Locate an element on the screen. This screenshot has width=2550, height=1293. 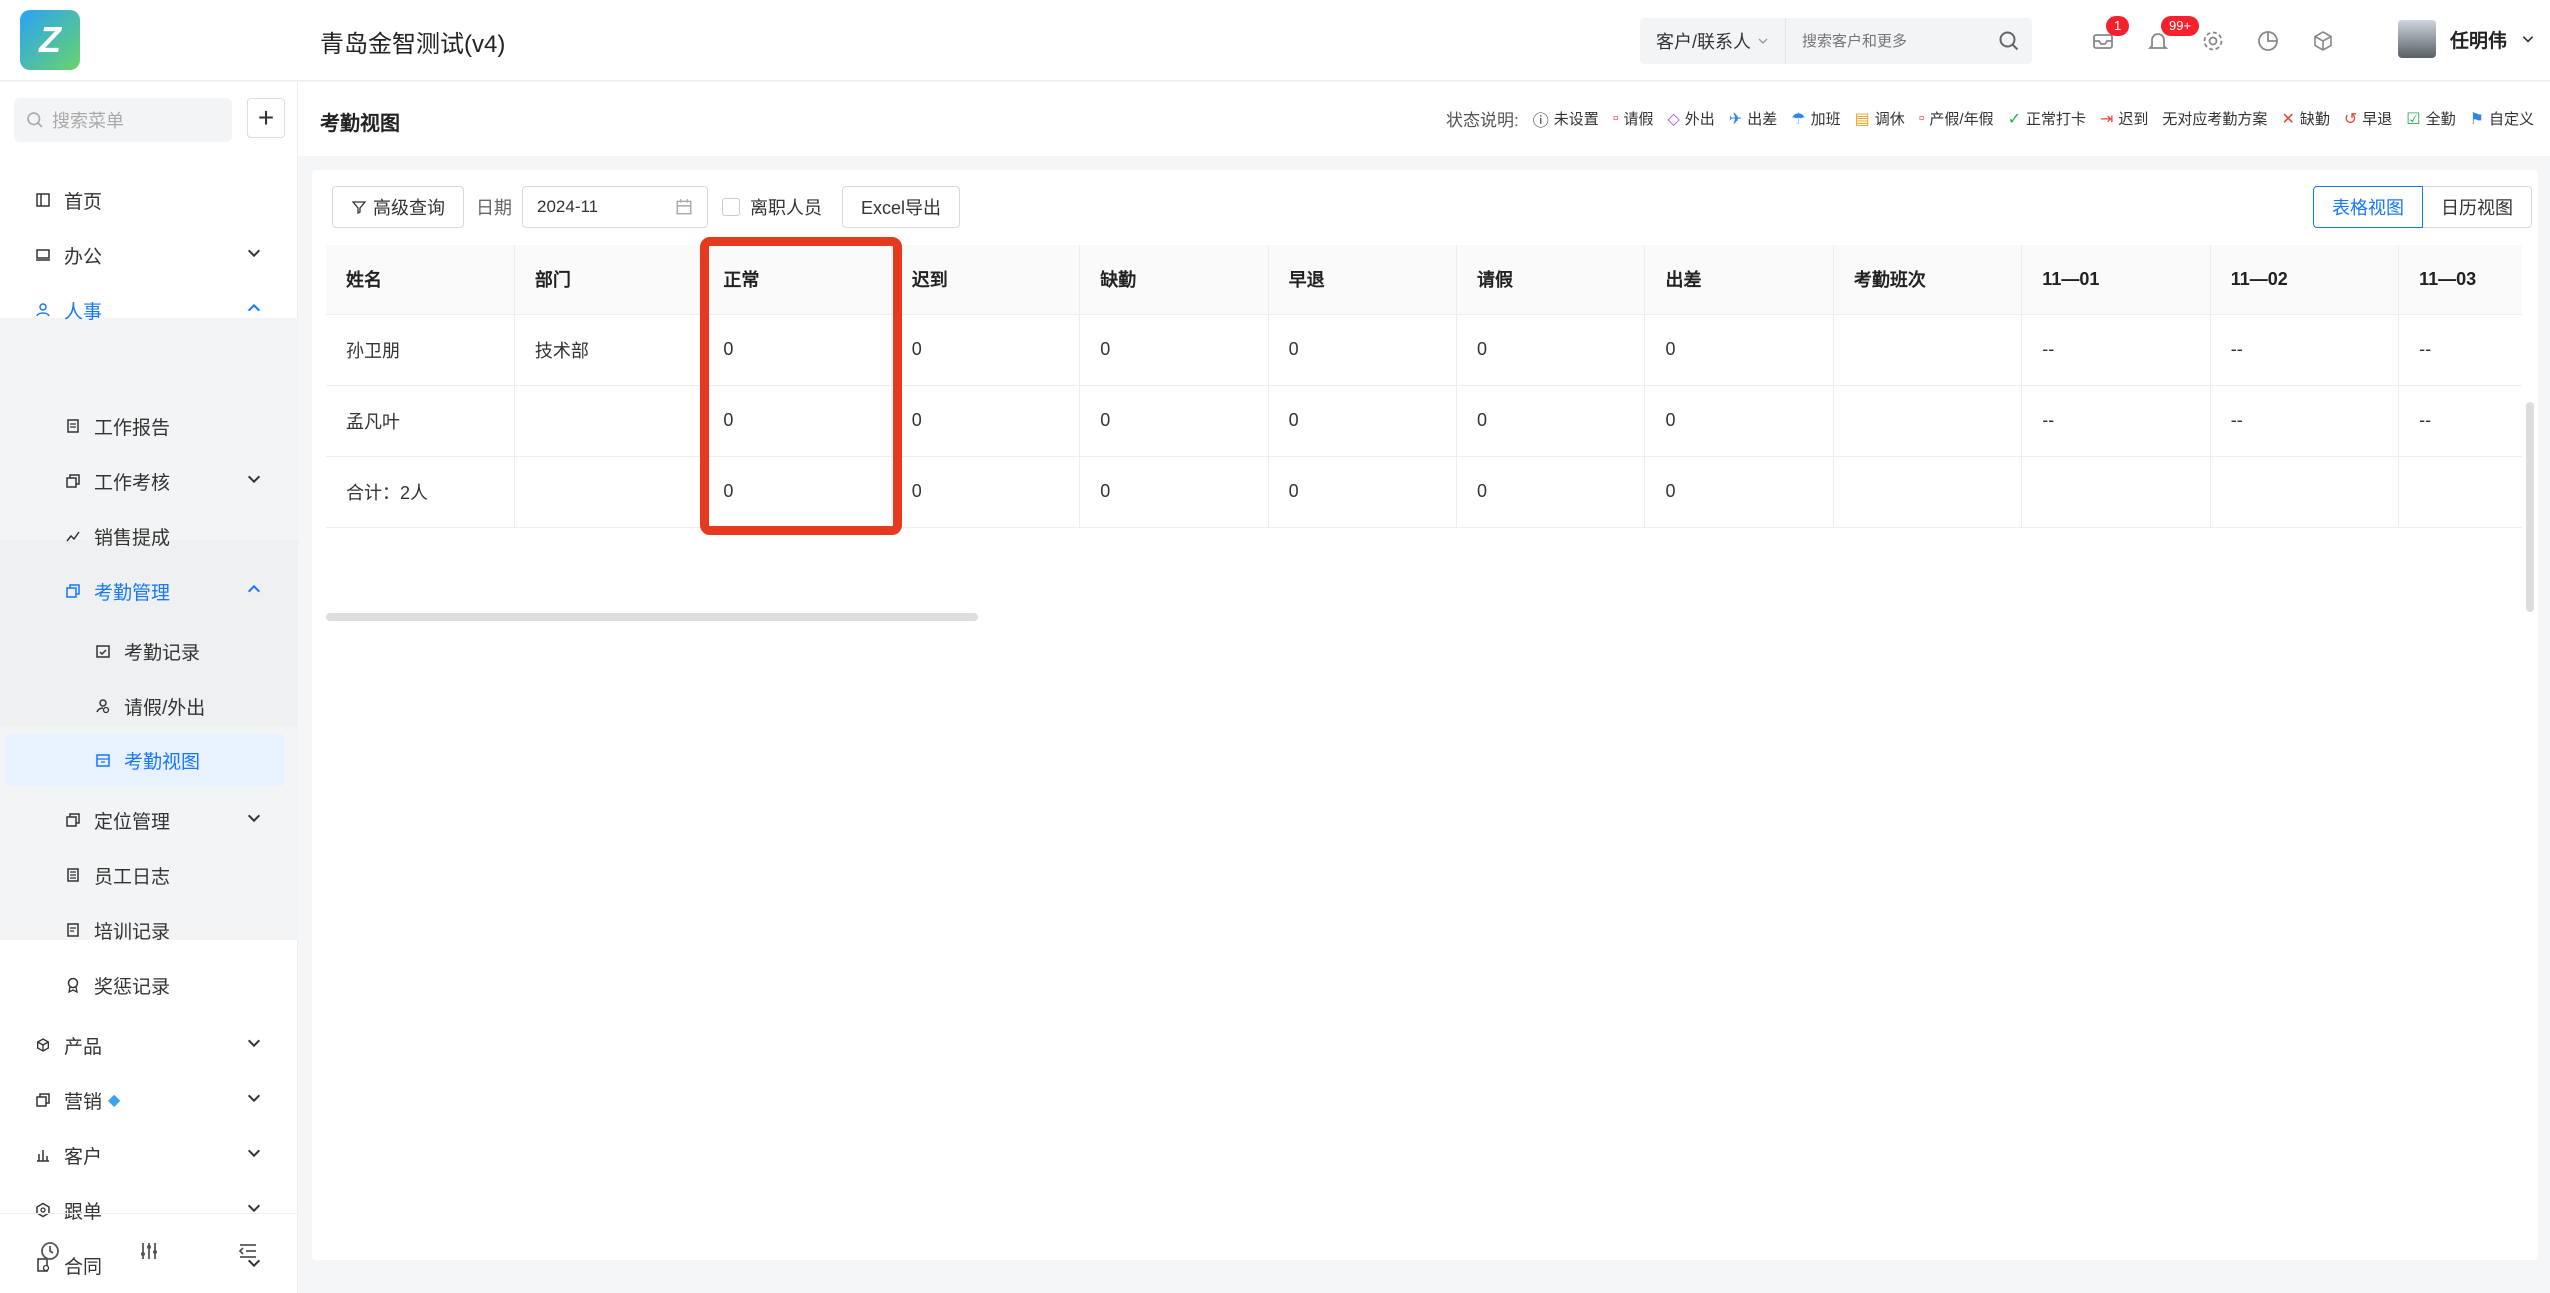
legend-label: 迟到 is located at coordinates (2133, 119).